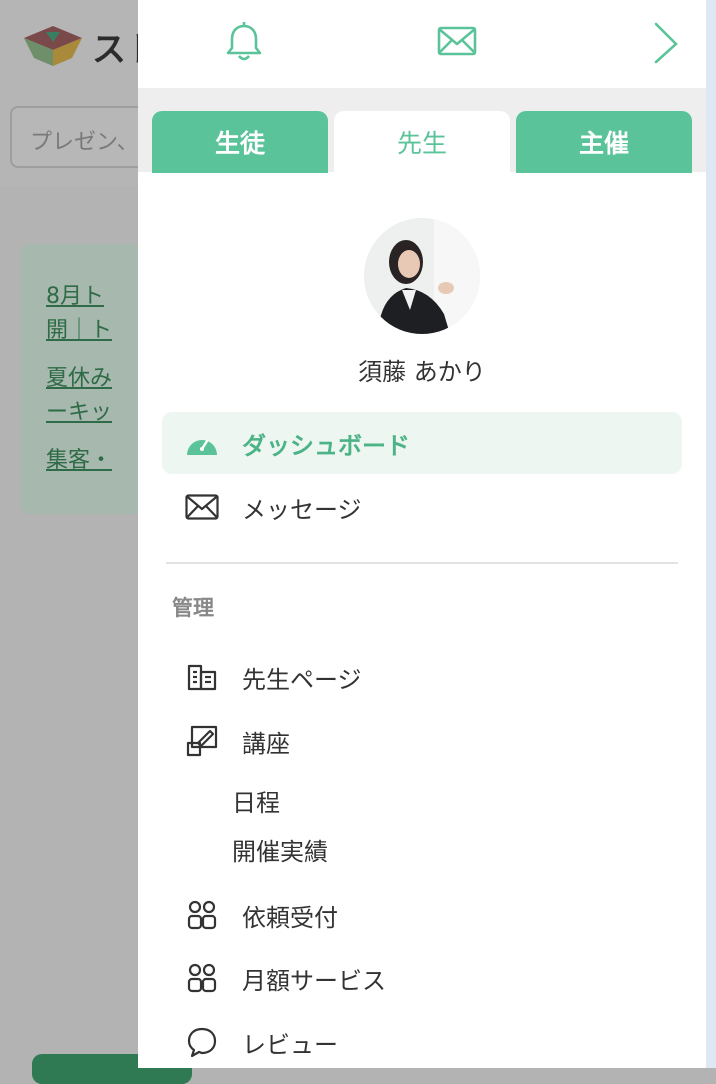 The width and height of the screenshot is (716, 1084). I want to click on nav-label: 依頼受付, so click(290, 917).